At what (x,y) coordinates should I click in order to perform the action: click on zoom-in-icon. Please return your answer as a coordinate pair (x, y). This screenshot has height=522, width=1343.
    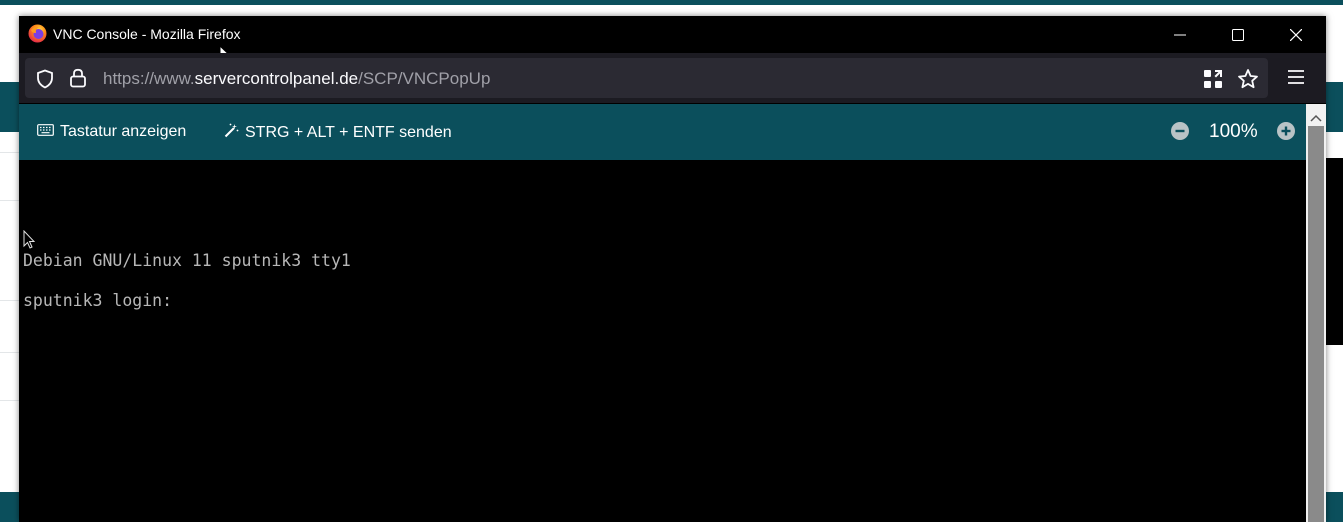
    Looking at the image, I should click on (1286, 133).